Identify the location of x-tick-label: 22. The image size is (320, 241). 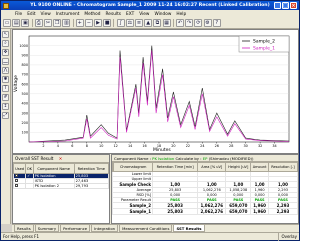
(188, 146).